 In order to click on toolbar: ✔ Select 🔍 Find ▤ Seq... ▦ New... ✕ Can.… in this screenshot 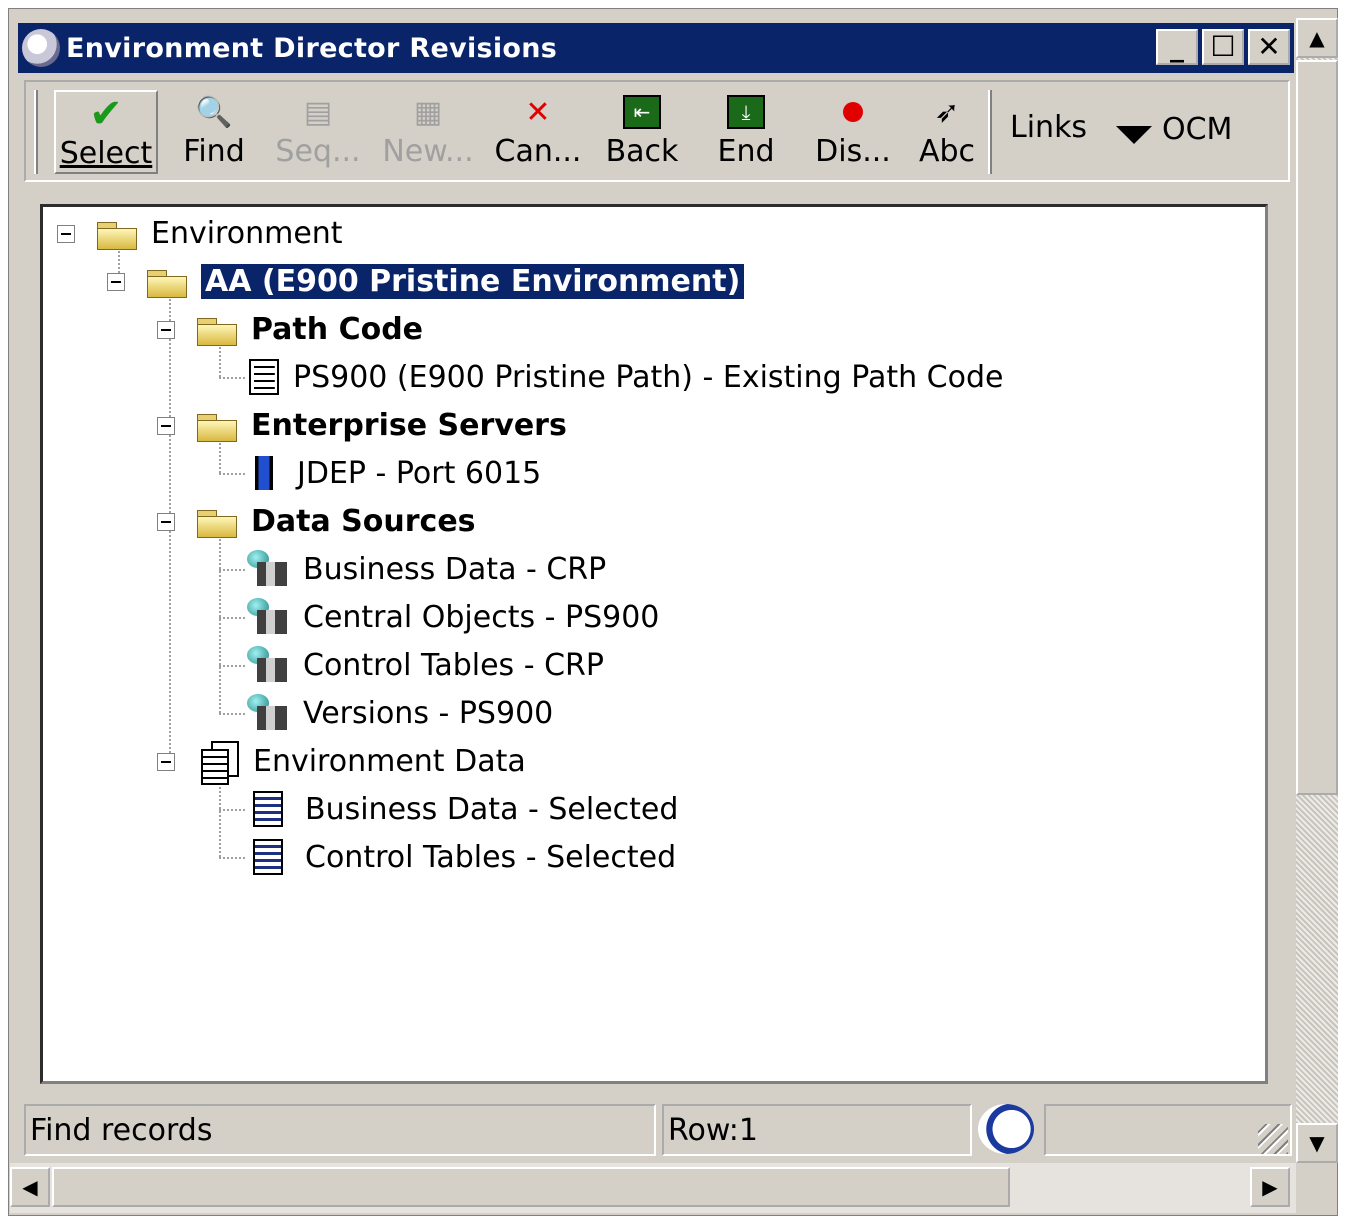, I will do `click(657, 131)`.